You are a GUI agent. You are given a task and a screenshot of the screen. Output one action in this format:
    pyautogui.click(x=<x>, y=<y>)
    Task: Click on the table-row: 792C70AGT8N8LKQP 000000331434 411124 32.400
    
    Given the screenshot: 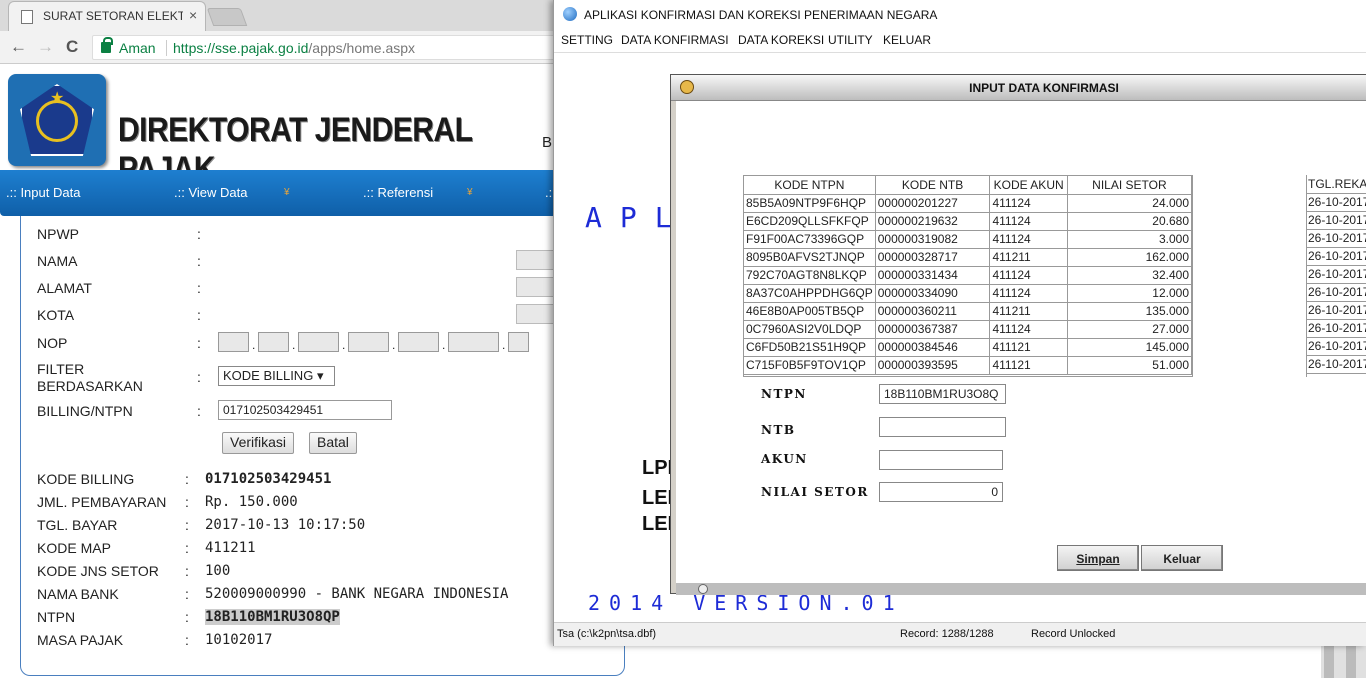 What is the action you would take?
    pyautogui.click(x=968, y=275)
    